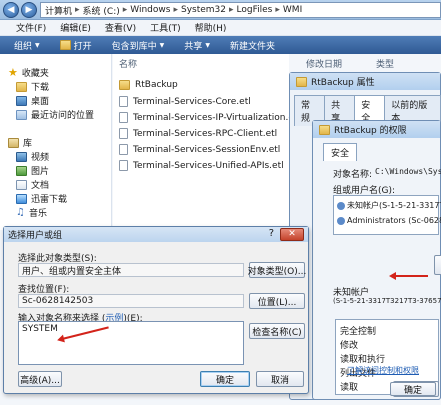  I want to click on permission-read-execute: 读取和执行, so click(363, 360).